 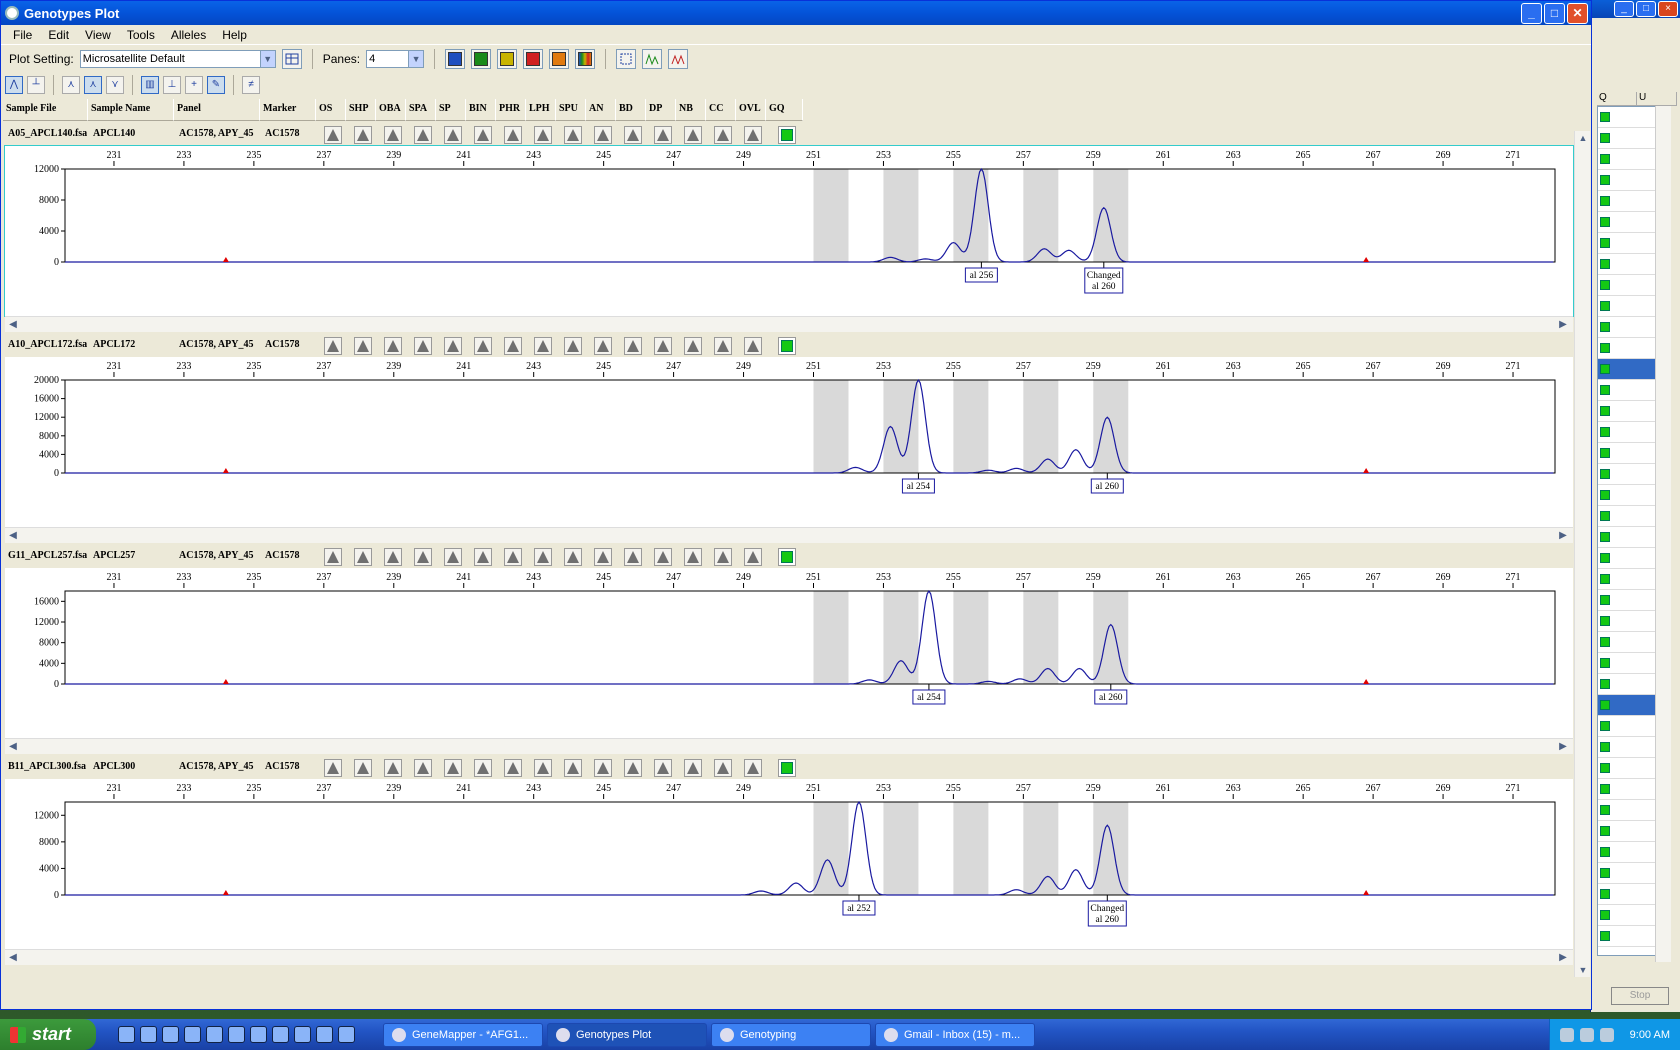 I want to click on menu-tools: Tools, so click(x=141, y=35).